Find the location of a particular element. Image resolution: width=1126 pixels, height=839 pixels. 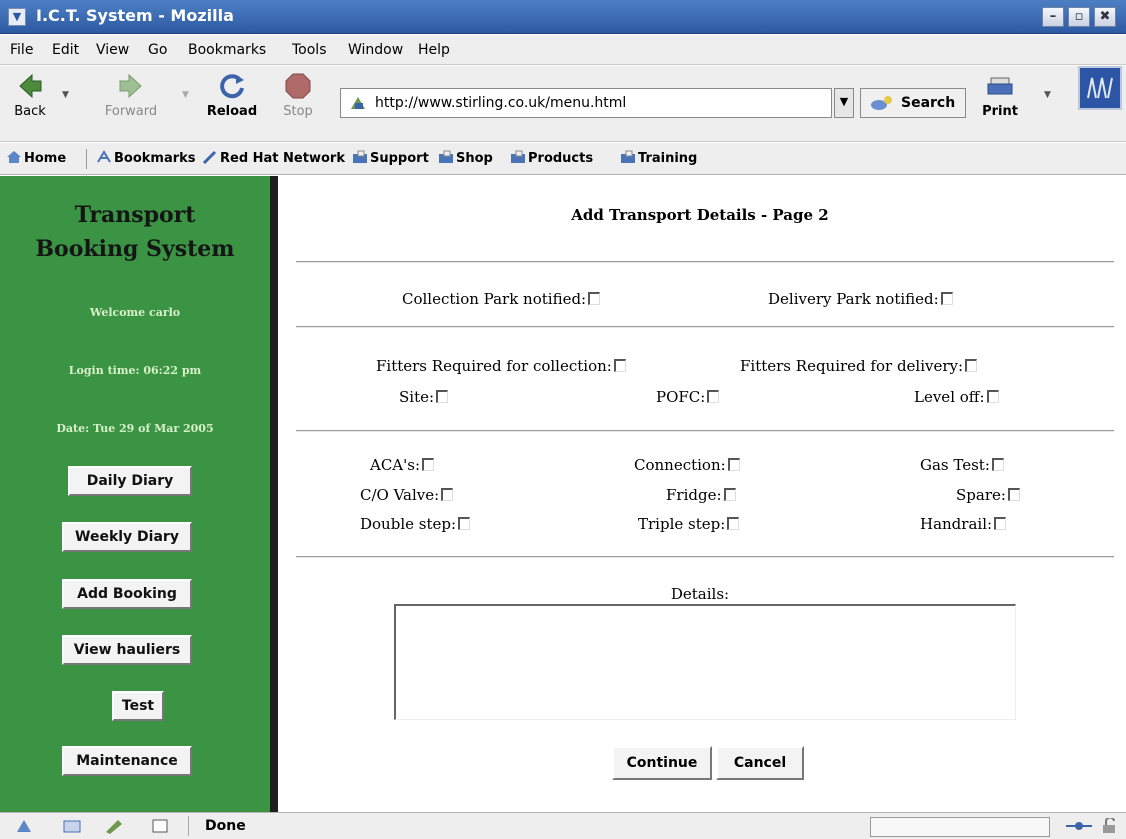

spare-checkbox is located at coordinates (1013, 494).